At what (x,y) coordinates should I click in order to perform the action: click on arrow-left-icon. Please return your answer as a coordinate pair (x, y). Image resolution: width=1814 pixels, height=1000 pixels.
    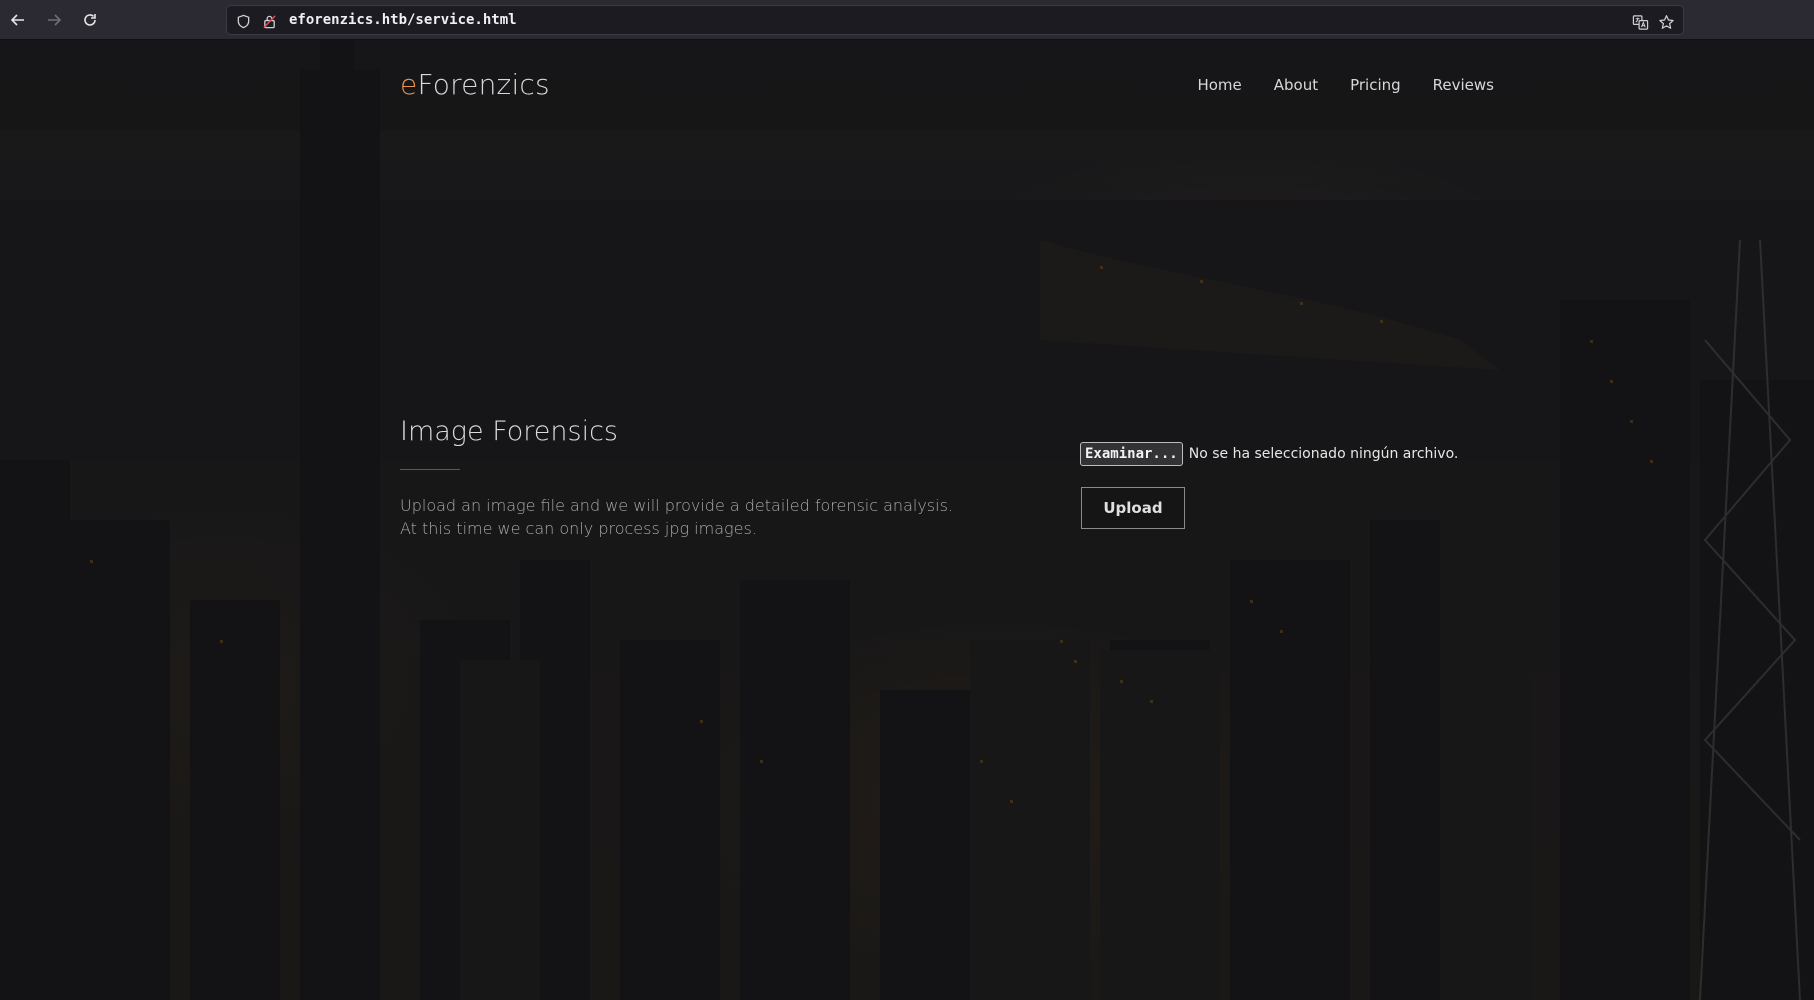
    Looking at the image, I should click on (17, 20).